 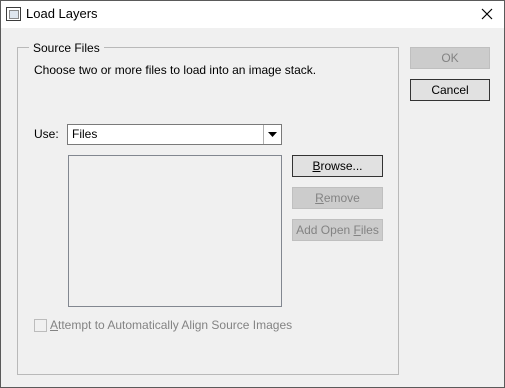 What do you see at coordinates (46, 134) in the screenshot?
I see `use-label: Use:` at bounding box center [46, 134].